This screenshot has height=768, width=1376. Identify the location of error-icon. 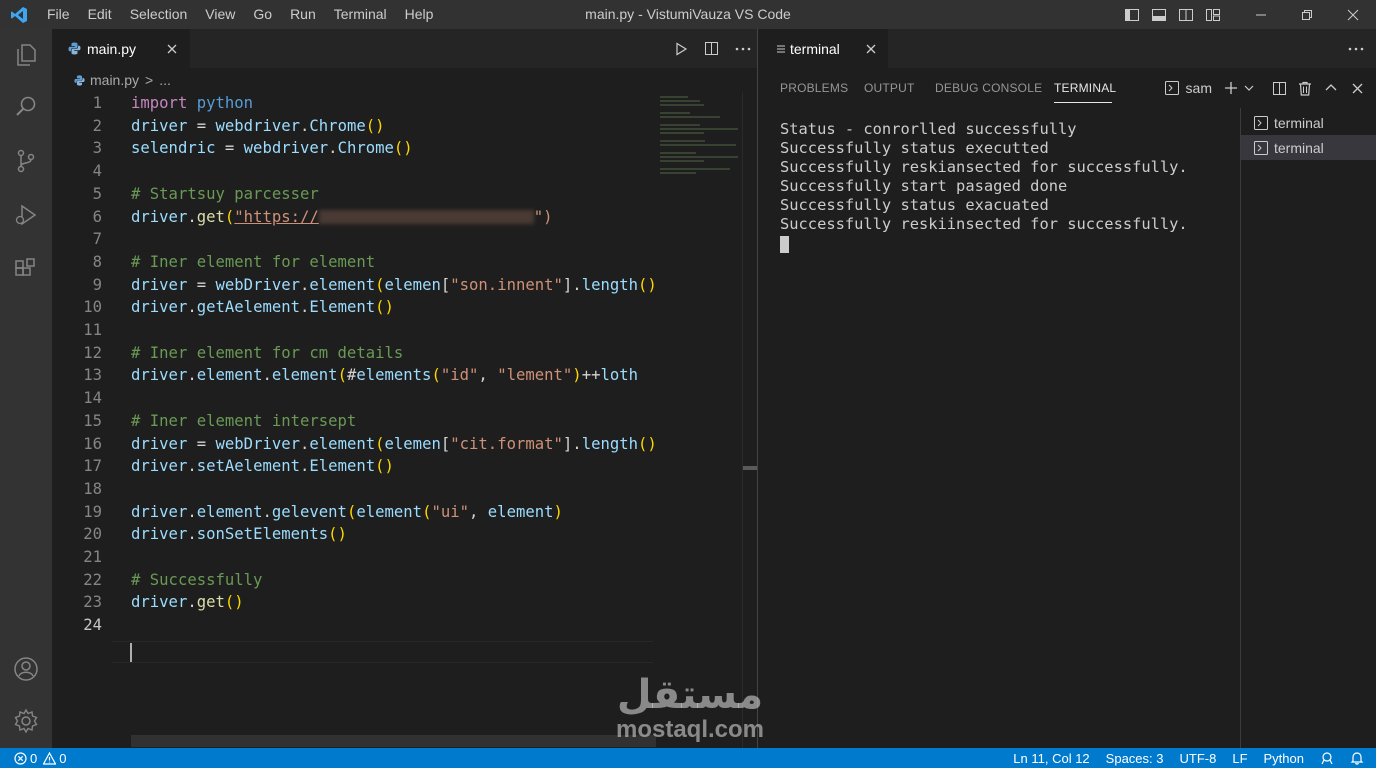
(20, 758).